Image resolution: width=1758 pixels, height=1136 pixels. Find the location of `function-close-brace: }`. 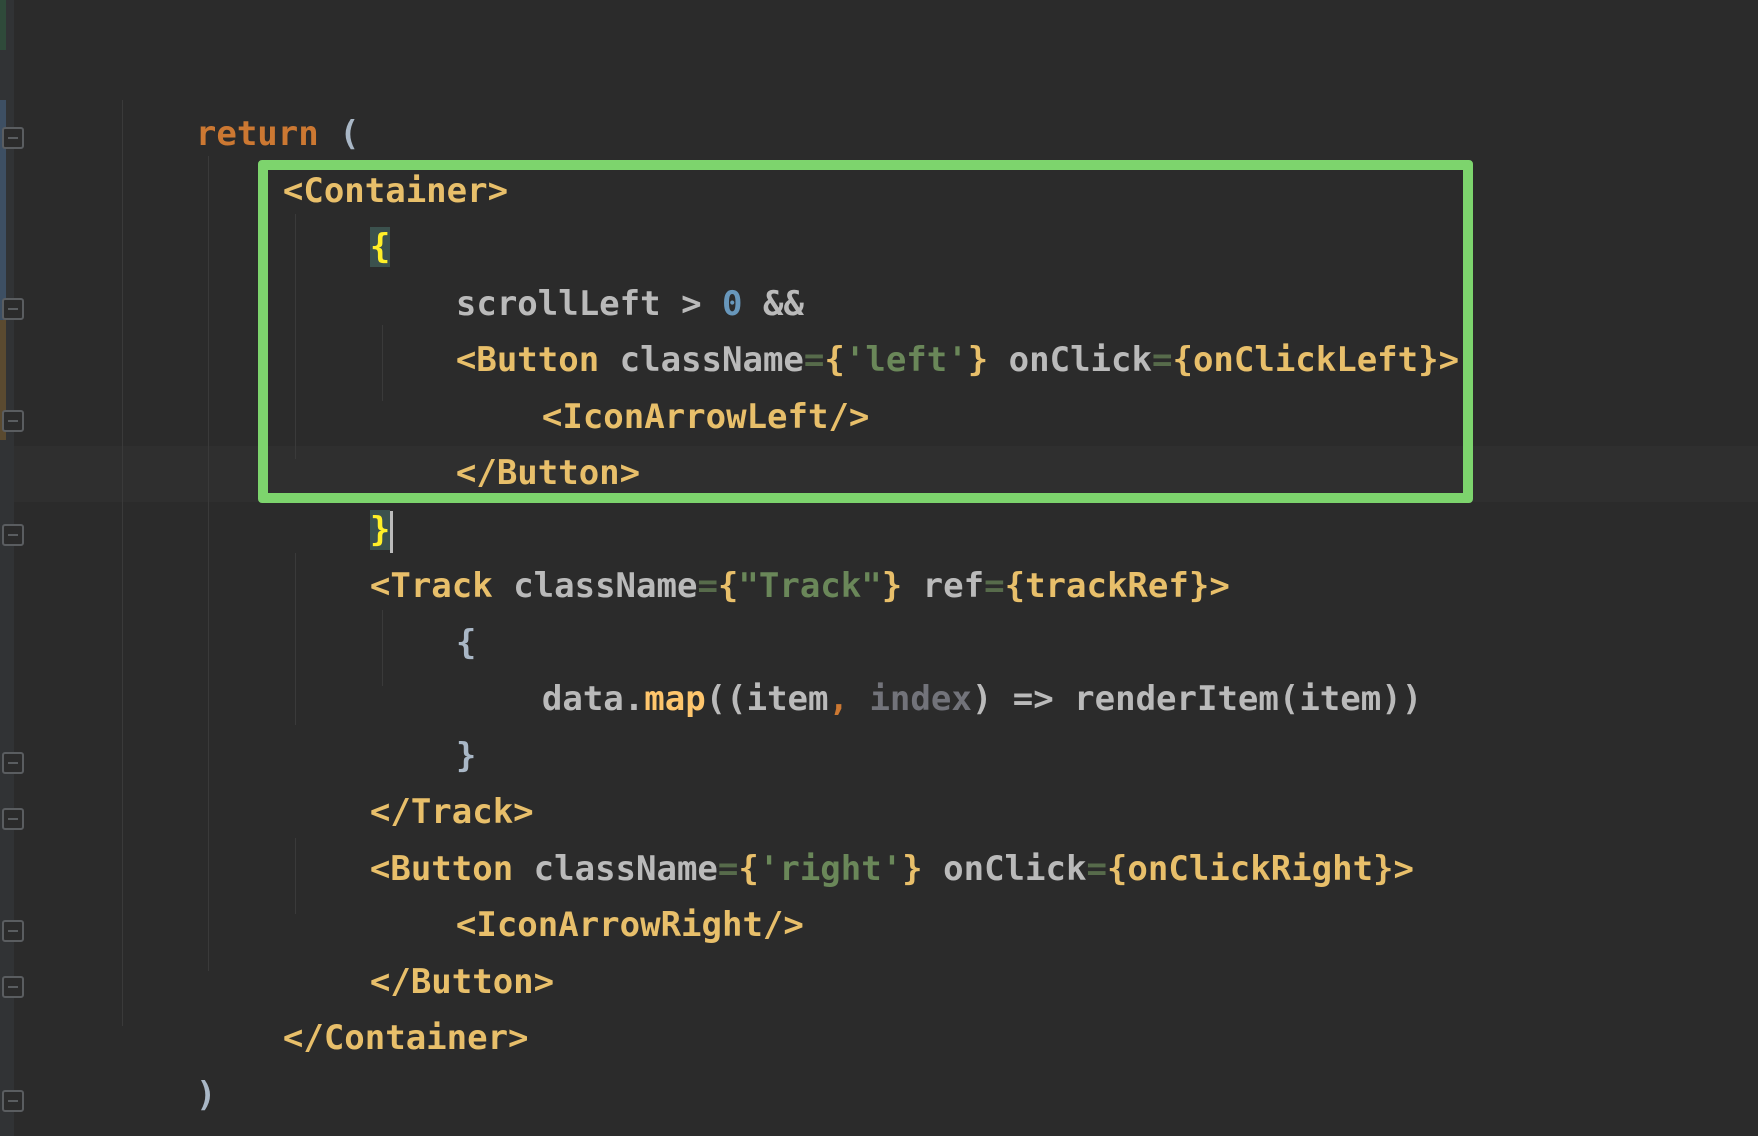

function-close-brace: } is located at coordinates (120, 1133).